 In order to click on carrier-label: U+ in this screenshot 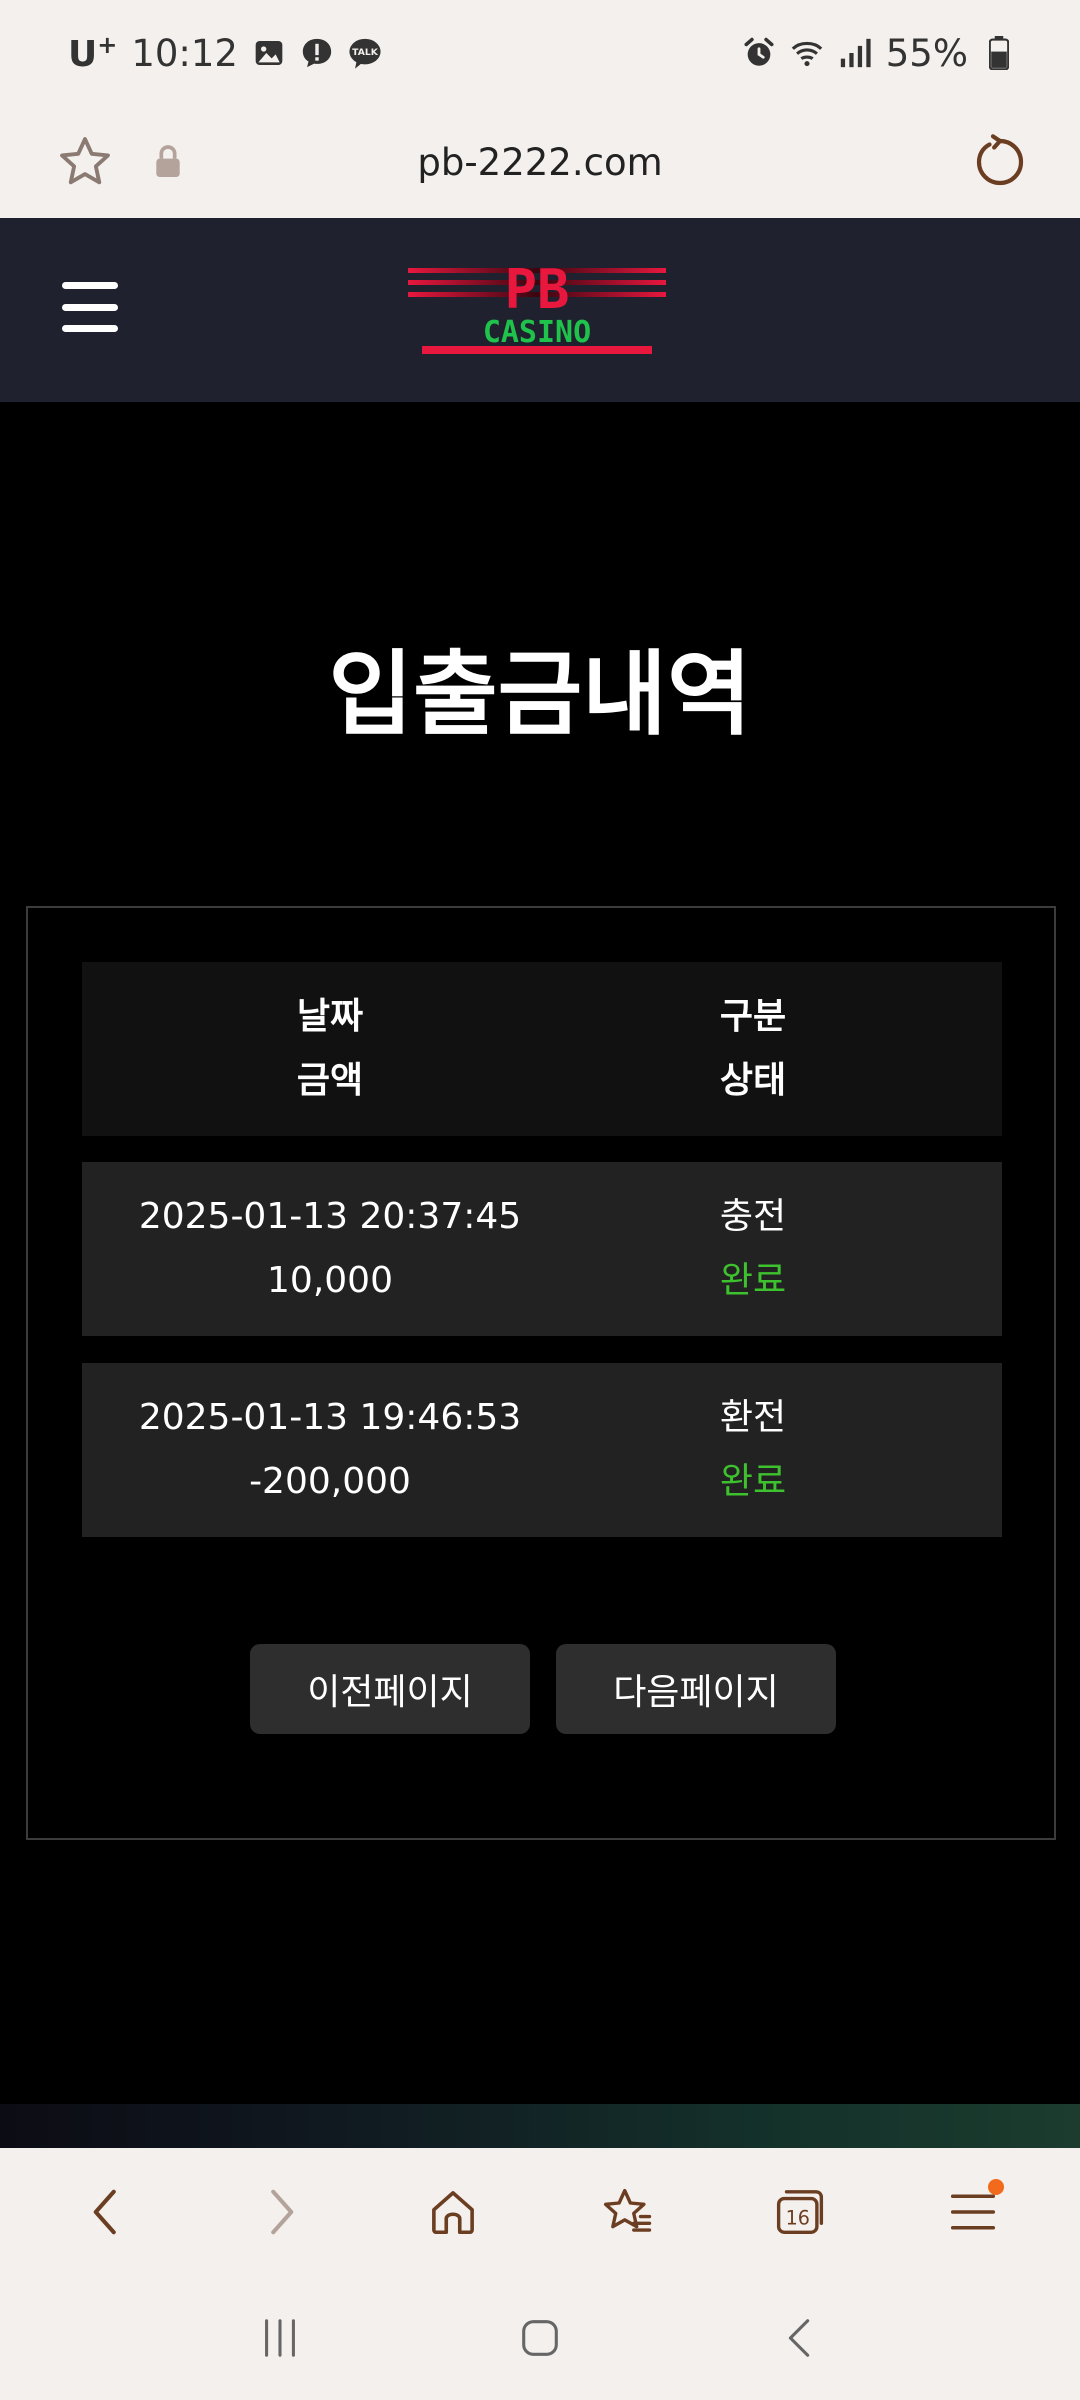, I will do `click(93, 53)`.